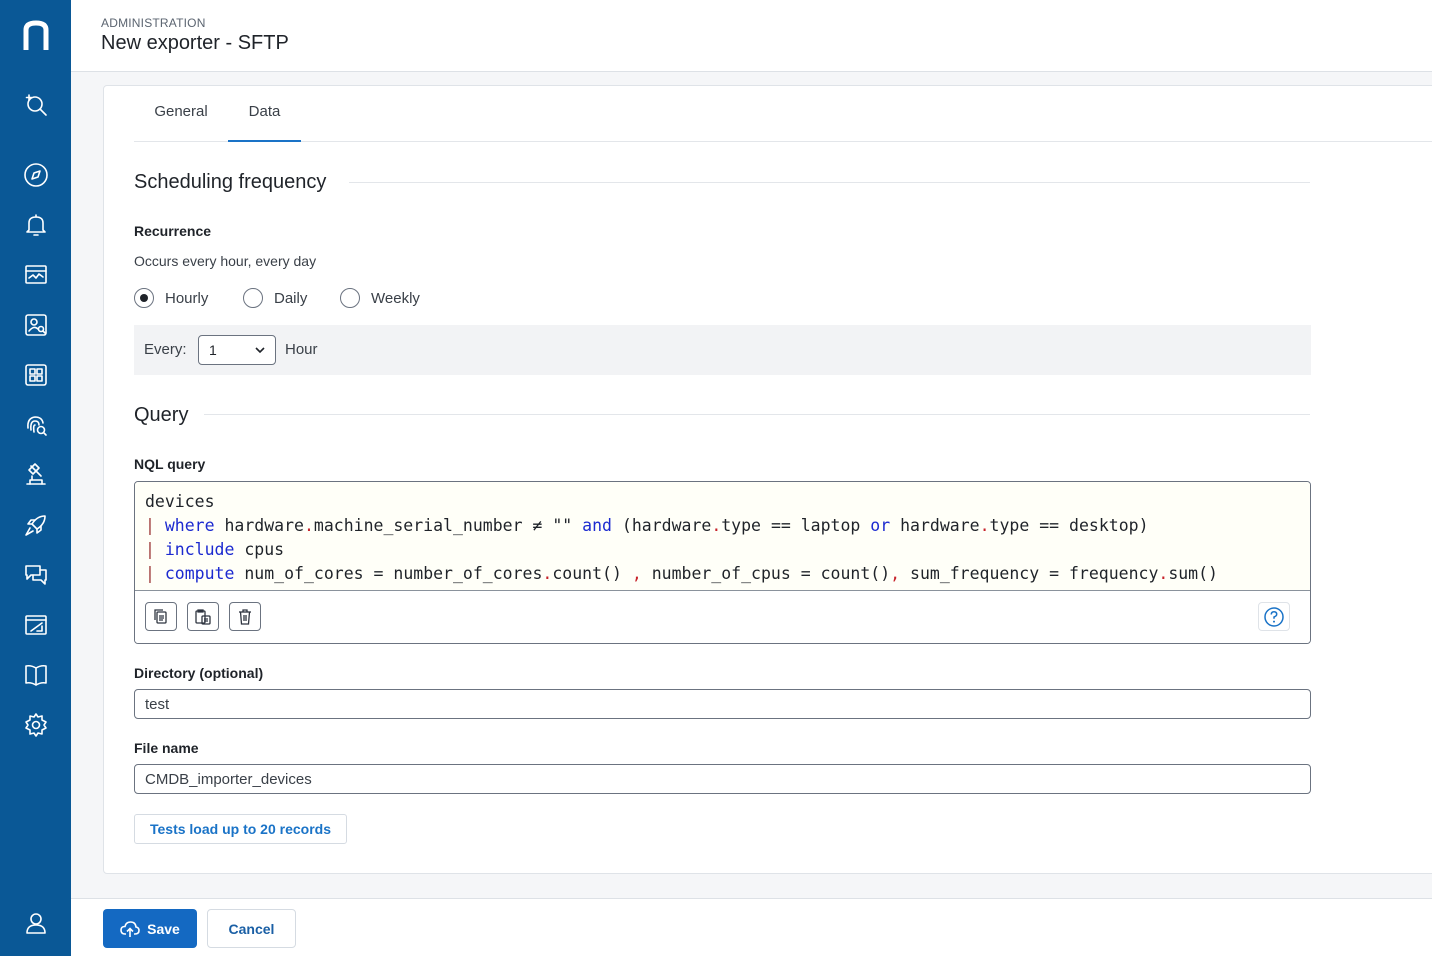 This screenshot has width=1432, height=956. What do you see at coordinates (783, 114) in the screenshot?
I see `tab-bar: General Data` at bounding box center [783, 114].